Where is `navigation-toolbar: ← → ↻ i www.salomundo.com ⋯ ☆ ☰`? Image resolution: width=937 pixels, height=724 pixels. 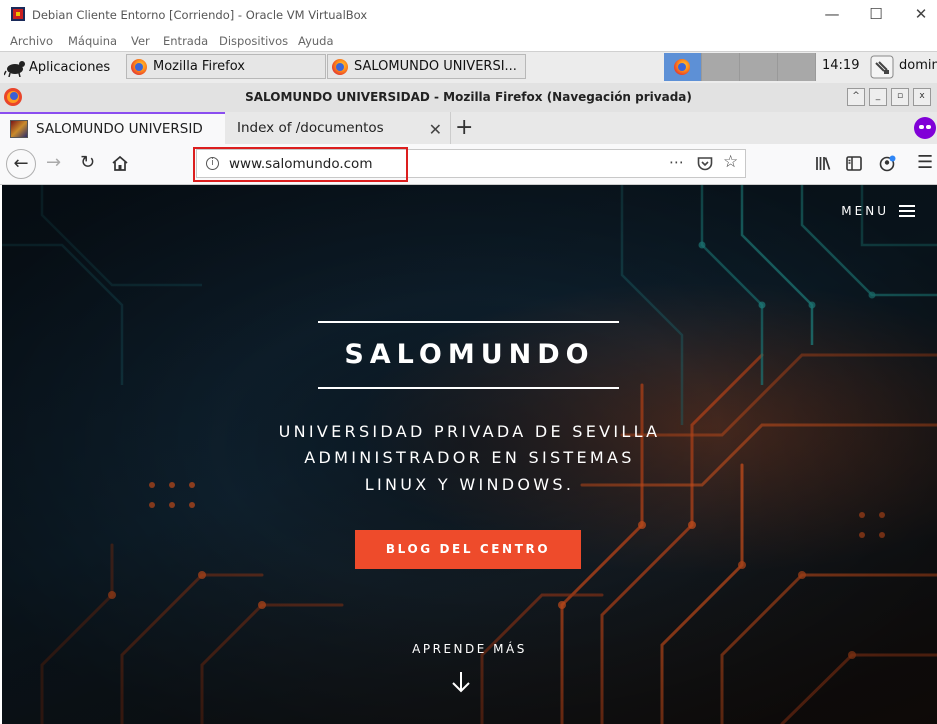
navigation-toolbar: ← → ↻ i www.salomundo.com ⋯ ☆ ☰ is located at coordinates (468, 164).